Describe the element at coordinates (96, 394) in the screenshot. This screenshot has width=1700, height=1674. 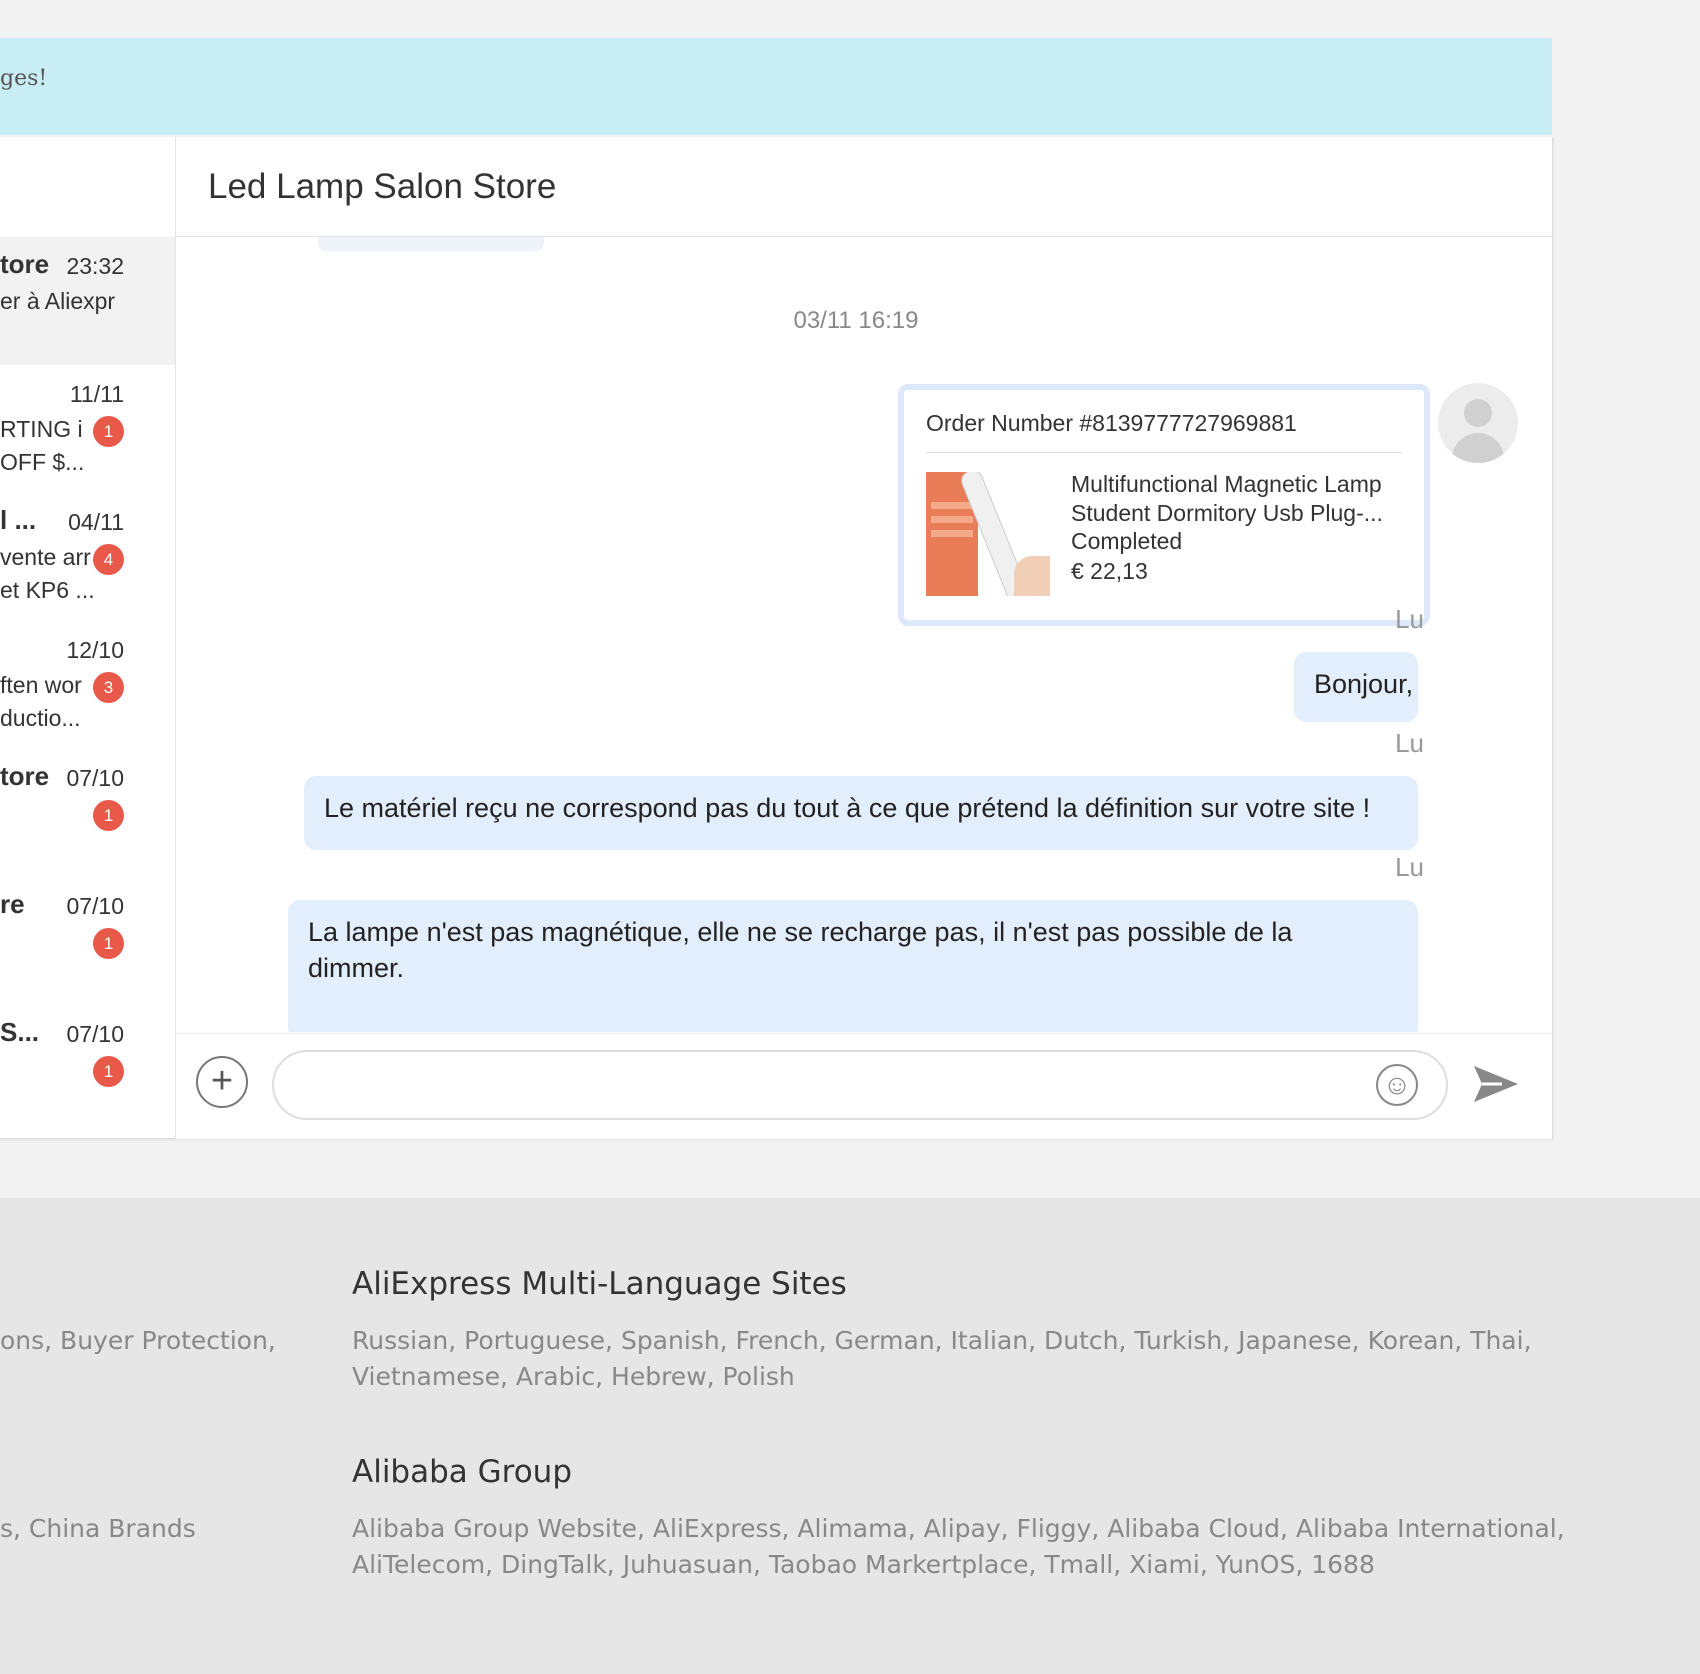
I see `conversation-time: 11/11` at that location.